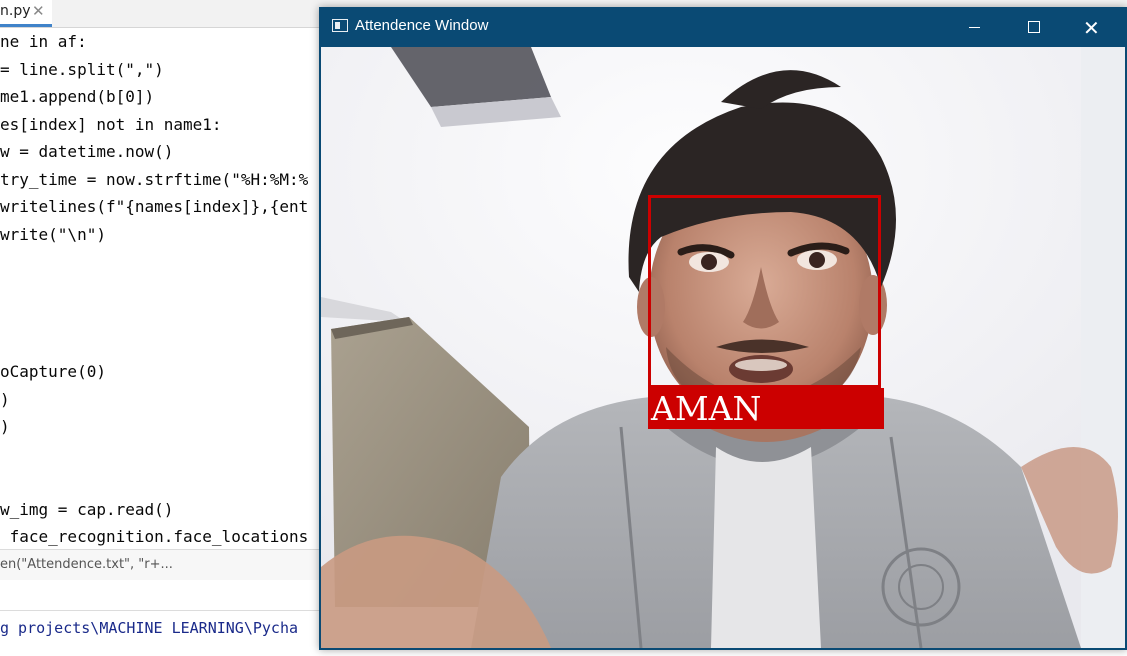  Describe the element at coordinates (706, 408) in the screenshot. I see `recognized-name: AMAN` at that location.